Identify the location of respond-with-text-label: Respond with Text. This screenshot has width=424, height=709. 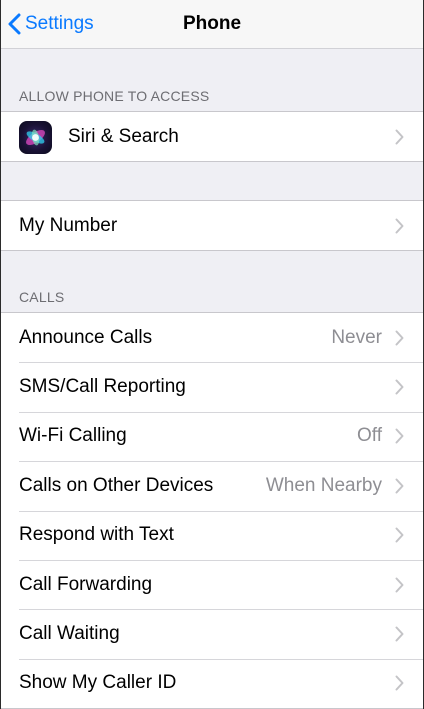
(96, 535).